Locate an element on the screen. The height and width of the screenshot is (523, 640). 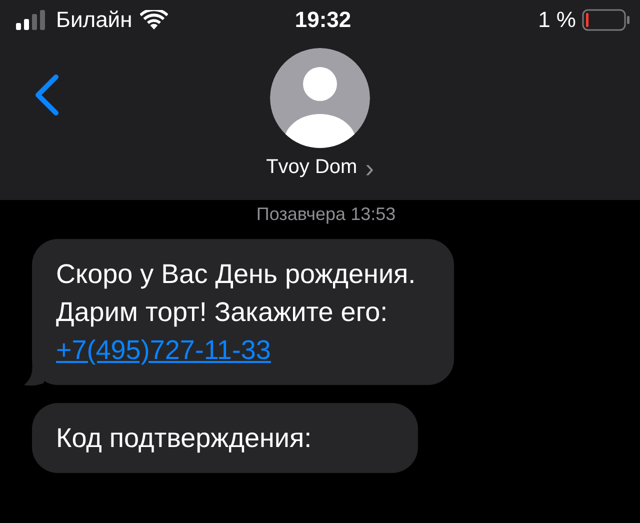
back-icon is located at coordinates (47, 95).